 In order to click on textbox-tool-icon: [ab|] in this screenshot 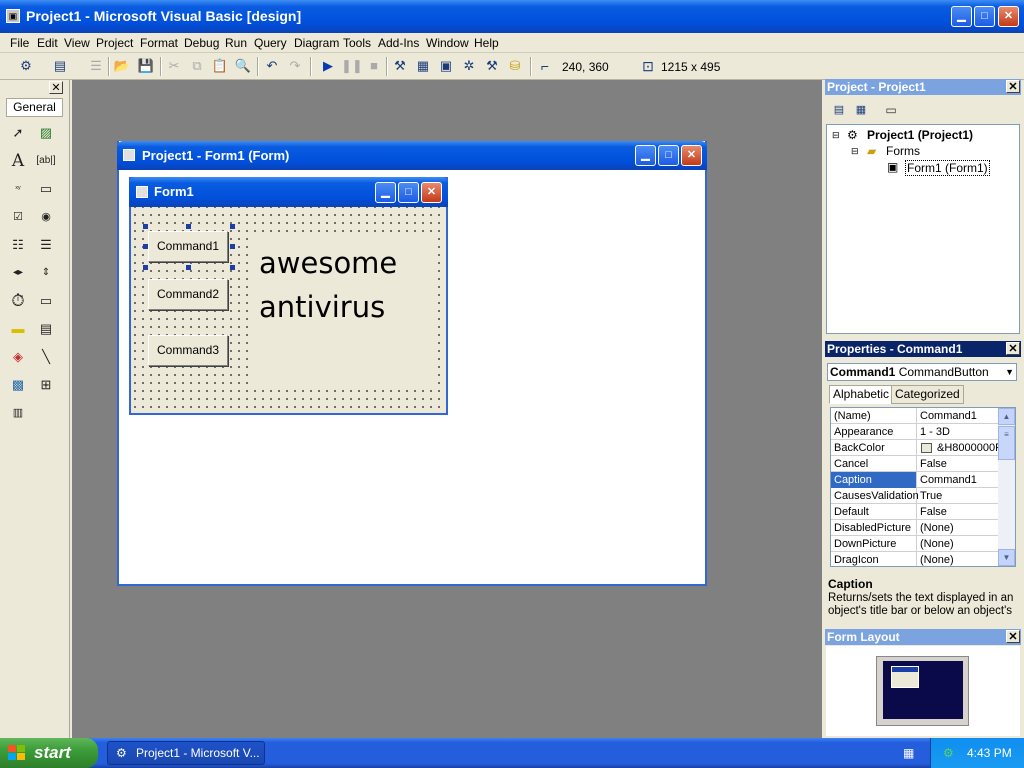, I will do `click(46, 161)`.